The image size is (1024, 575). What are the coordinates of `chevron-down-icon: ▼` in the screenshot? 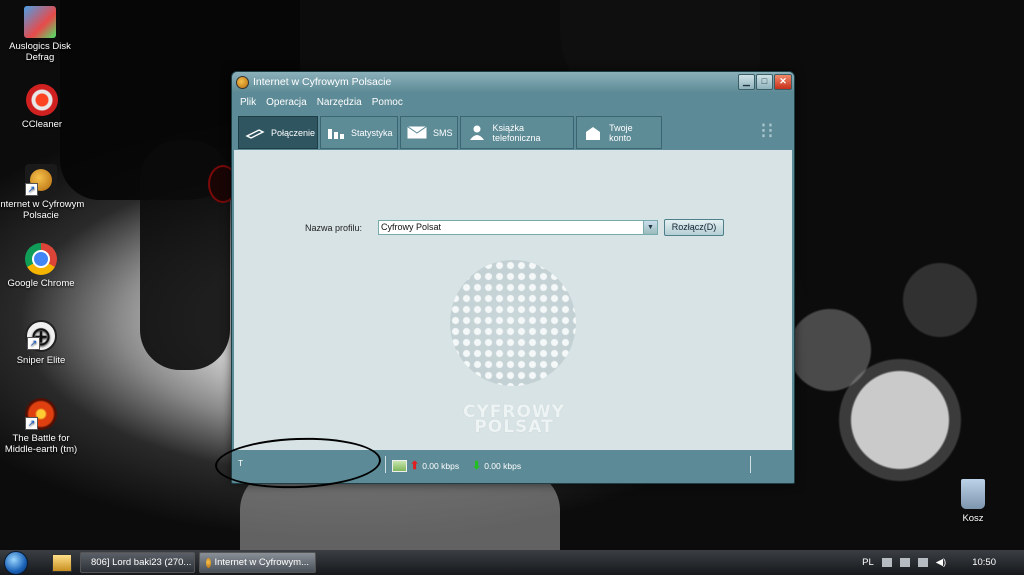 It's located at (650, 227).